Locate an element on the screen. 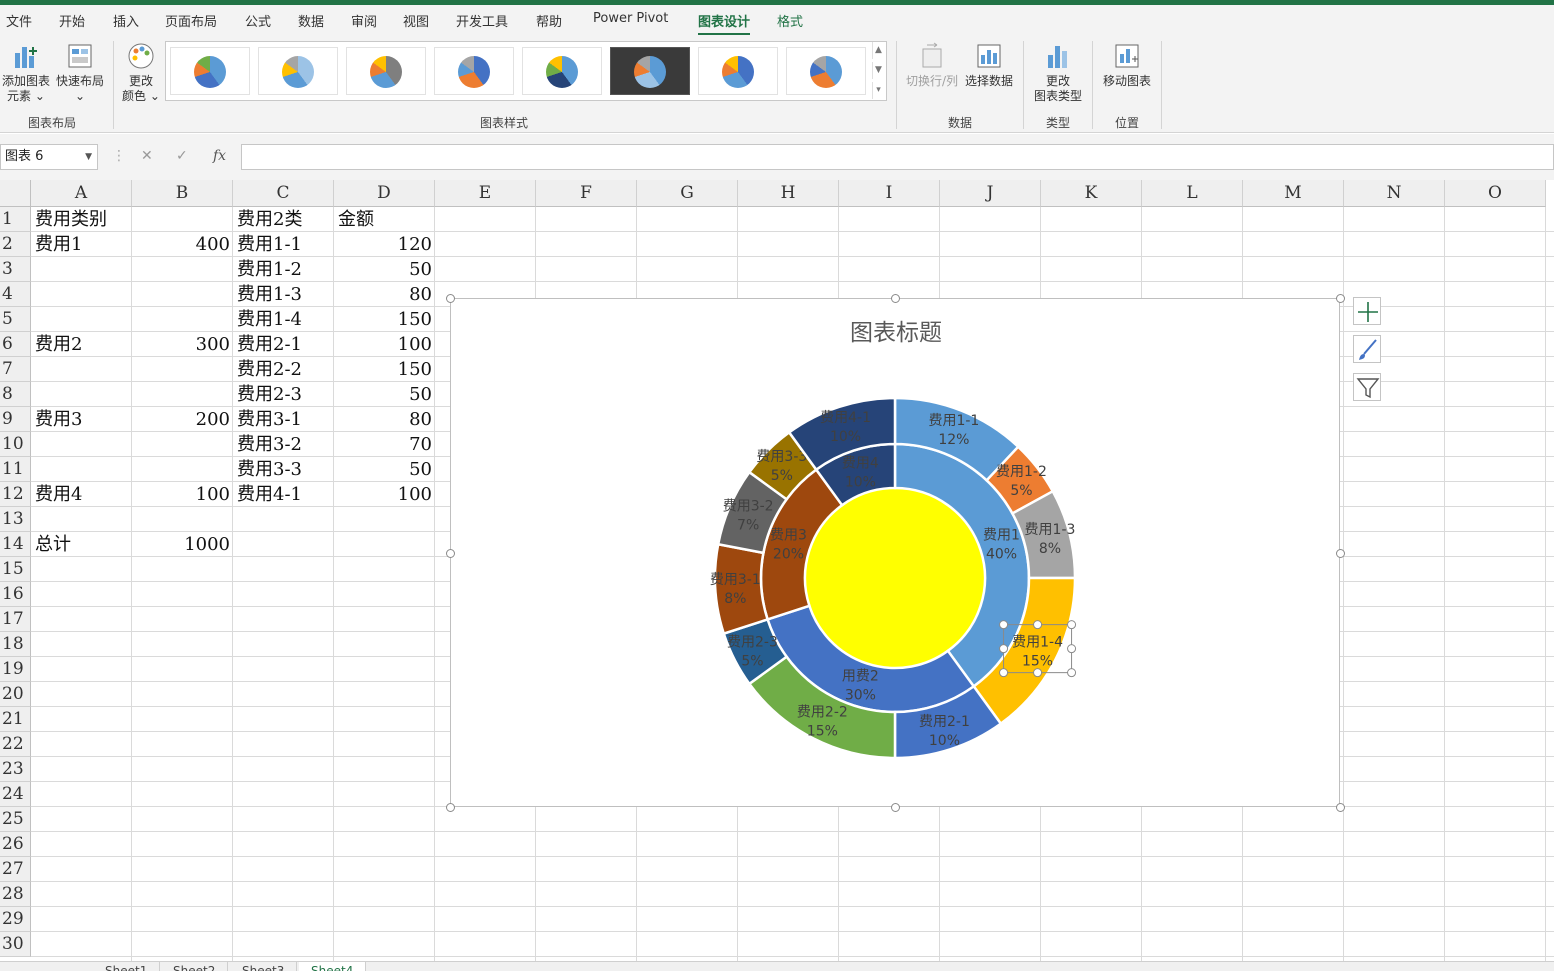 Image resolution: width=1554 pixels, height=971 pixels. cell-a9: 费用3 is located at coordinates (81, 419).